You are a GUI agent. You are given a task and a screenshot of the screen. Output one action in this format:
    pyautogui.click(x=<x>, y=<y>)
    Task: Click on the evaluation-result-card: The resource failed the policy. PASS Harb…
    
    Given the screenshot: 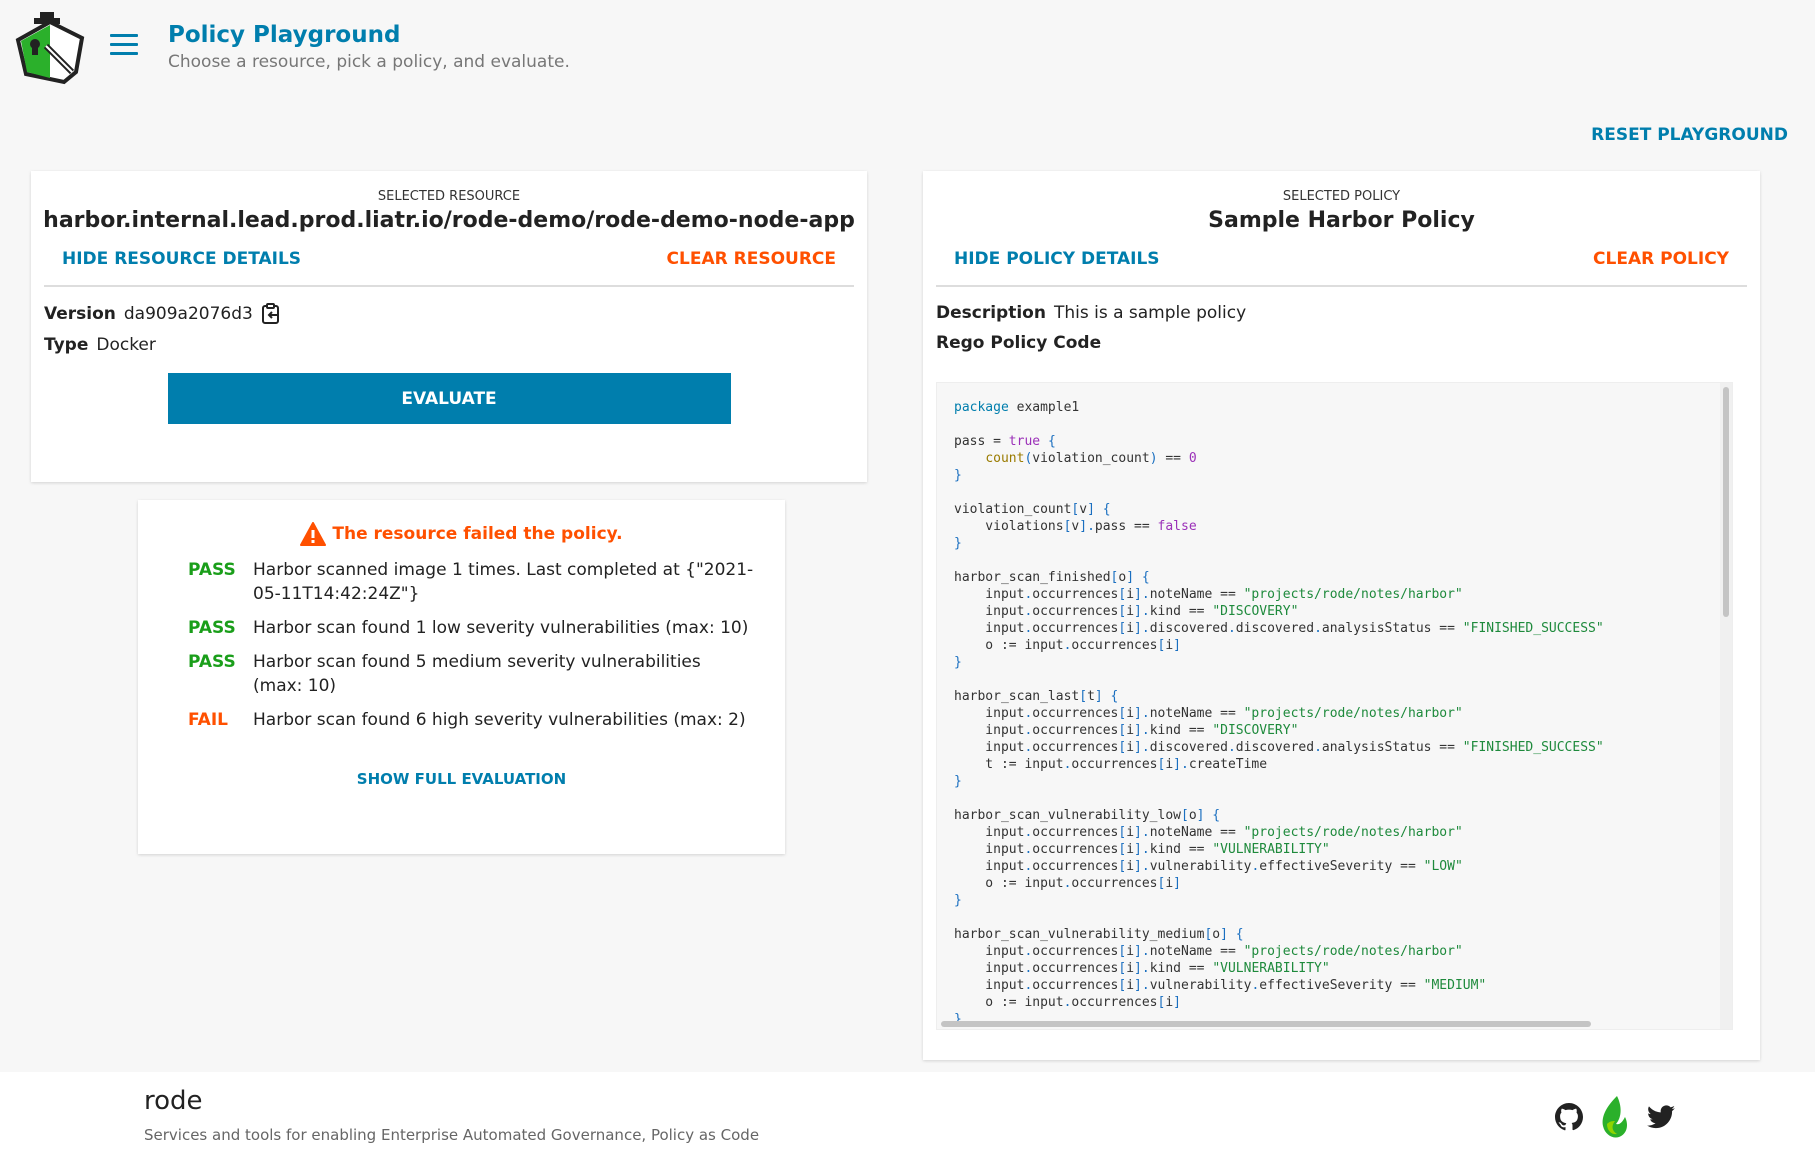 What is the action you would take?
    pyautogui.click(x=461, y=677)
    